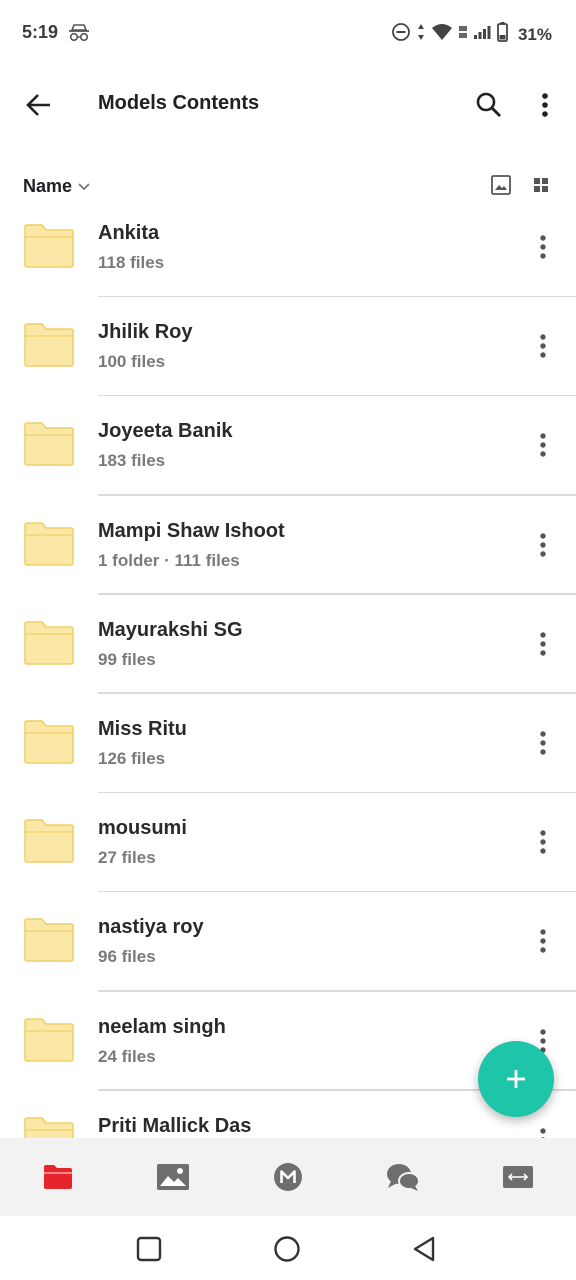  Describe the element at coordinates (131, 262) in the screenshot. I see `folder-meta: 118 files` at that location.